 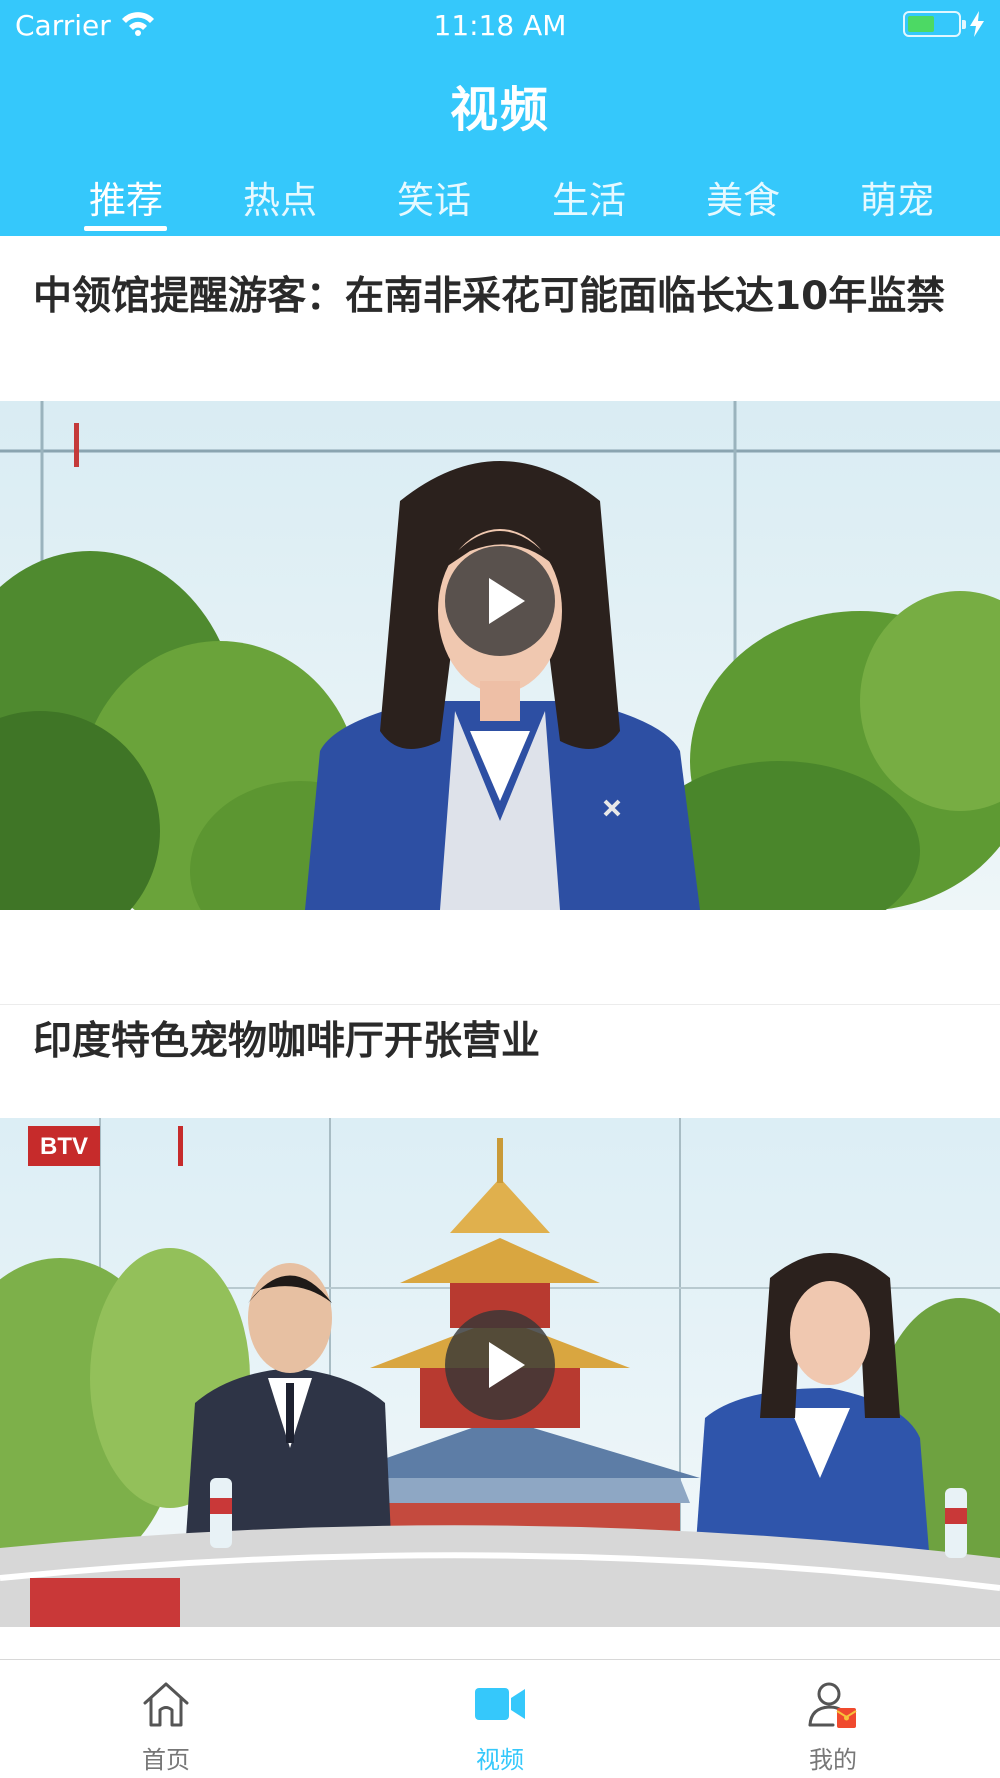 What do you see at coordinates (500, 1760) in the screenshot?
I see `tabbar-video-label: 视频` at bounding box center [500, 1760].